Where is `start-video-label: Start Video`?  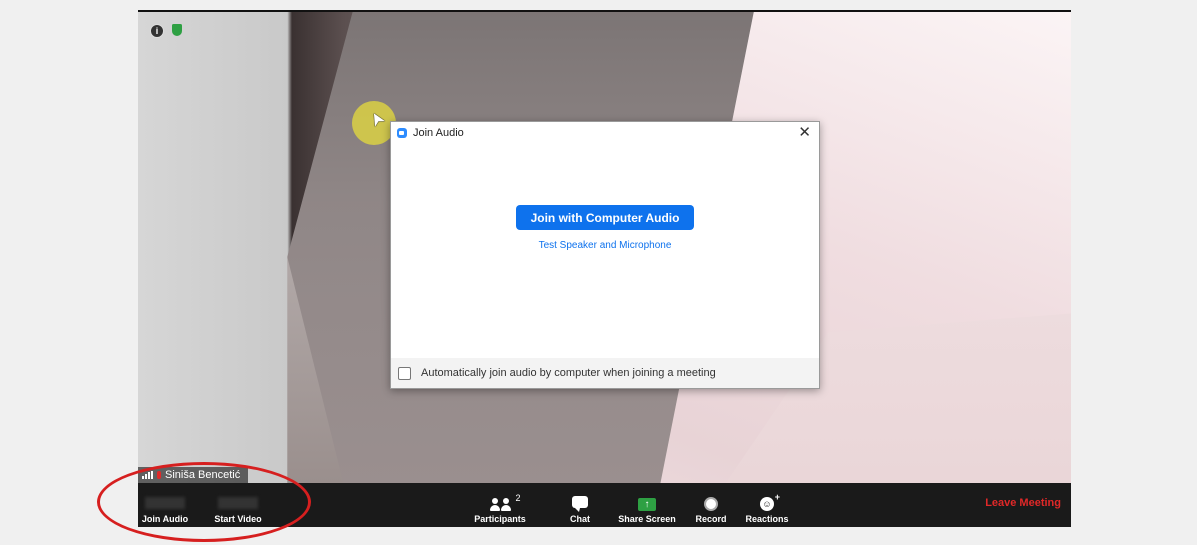 start-video-label: Start Video is located at coordinates (238, 519).